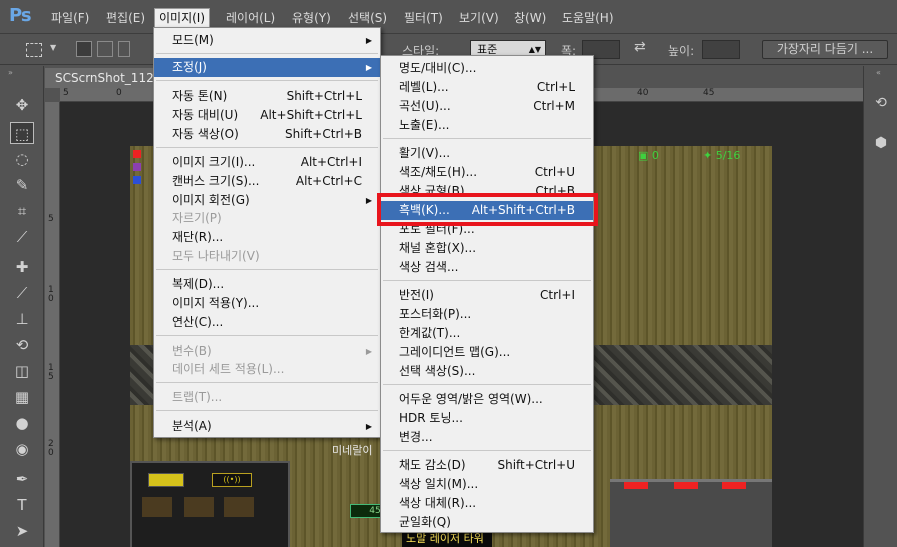 The height and width of the screenshot is (547, 897). What do you see at coordinates (881, 143) in the screenshot?
I see `3d-panel-icon: ⬢` at bounding box center [881, 143].